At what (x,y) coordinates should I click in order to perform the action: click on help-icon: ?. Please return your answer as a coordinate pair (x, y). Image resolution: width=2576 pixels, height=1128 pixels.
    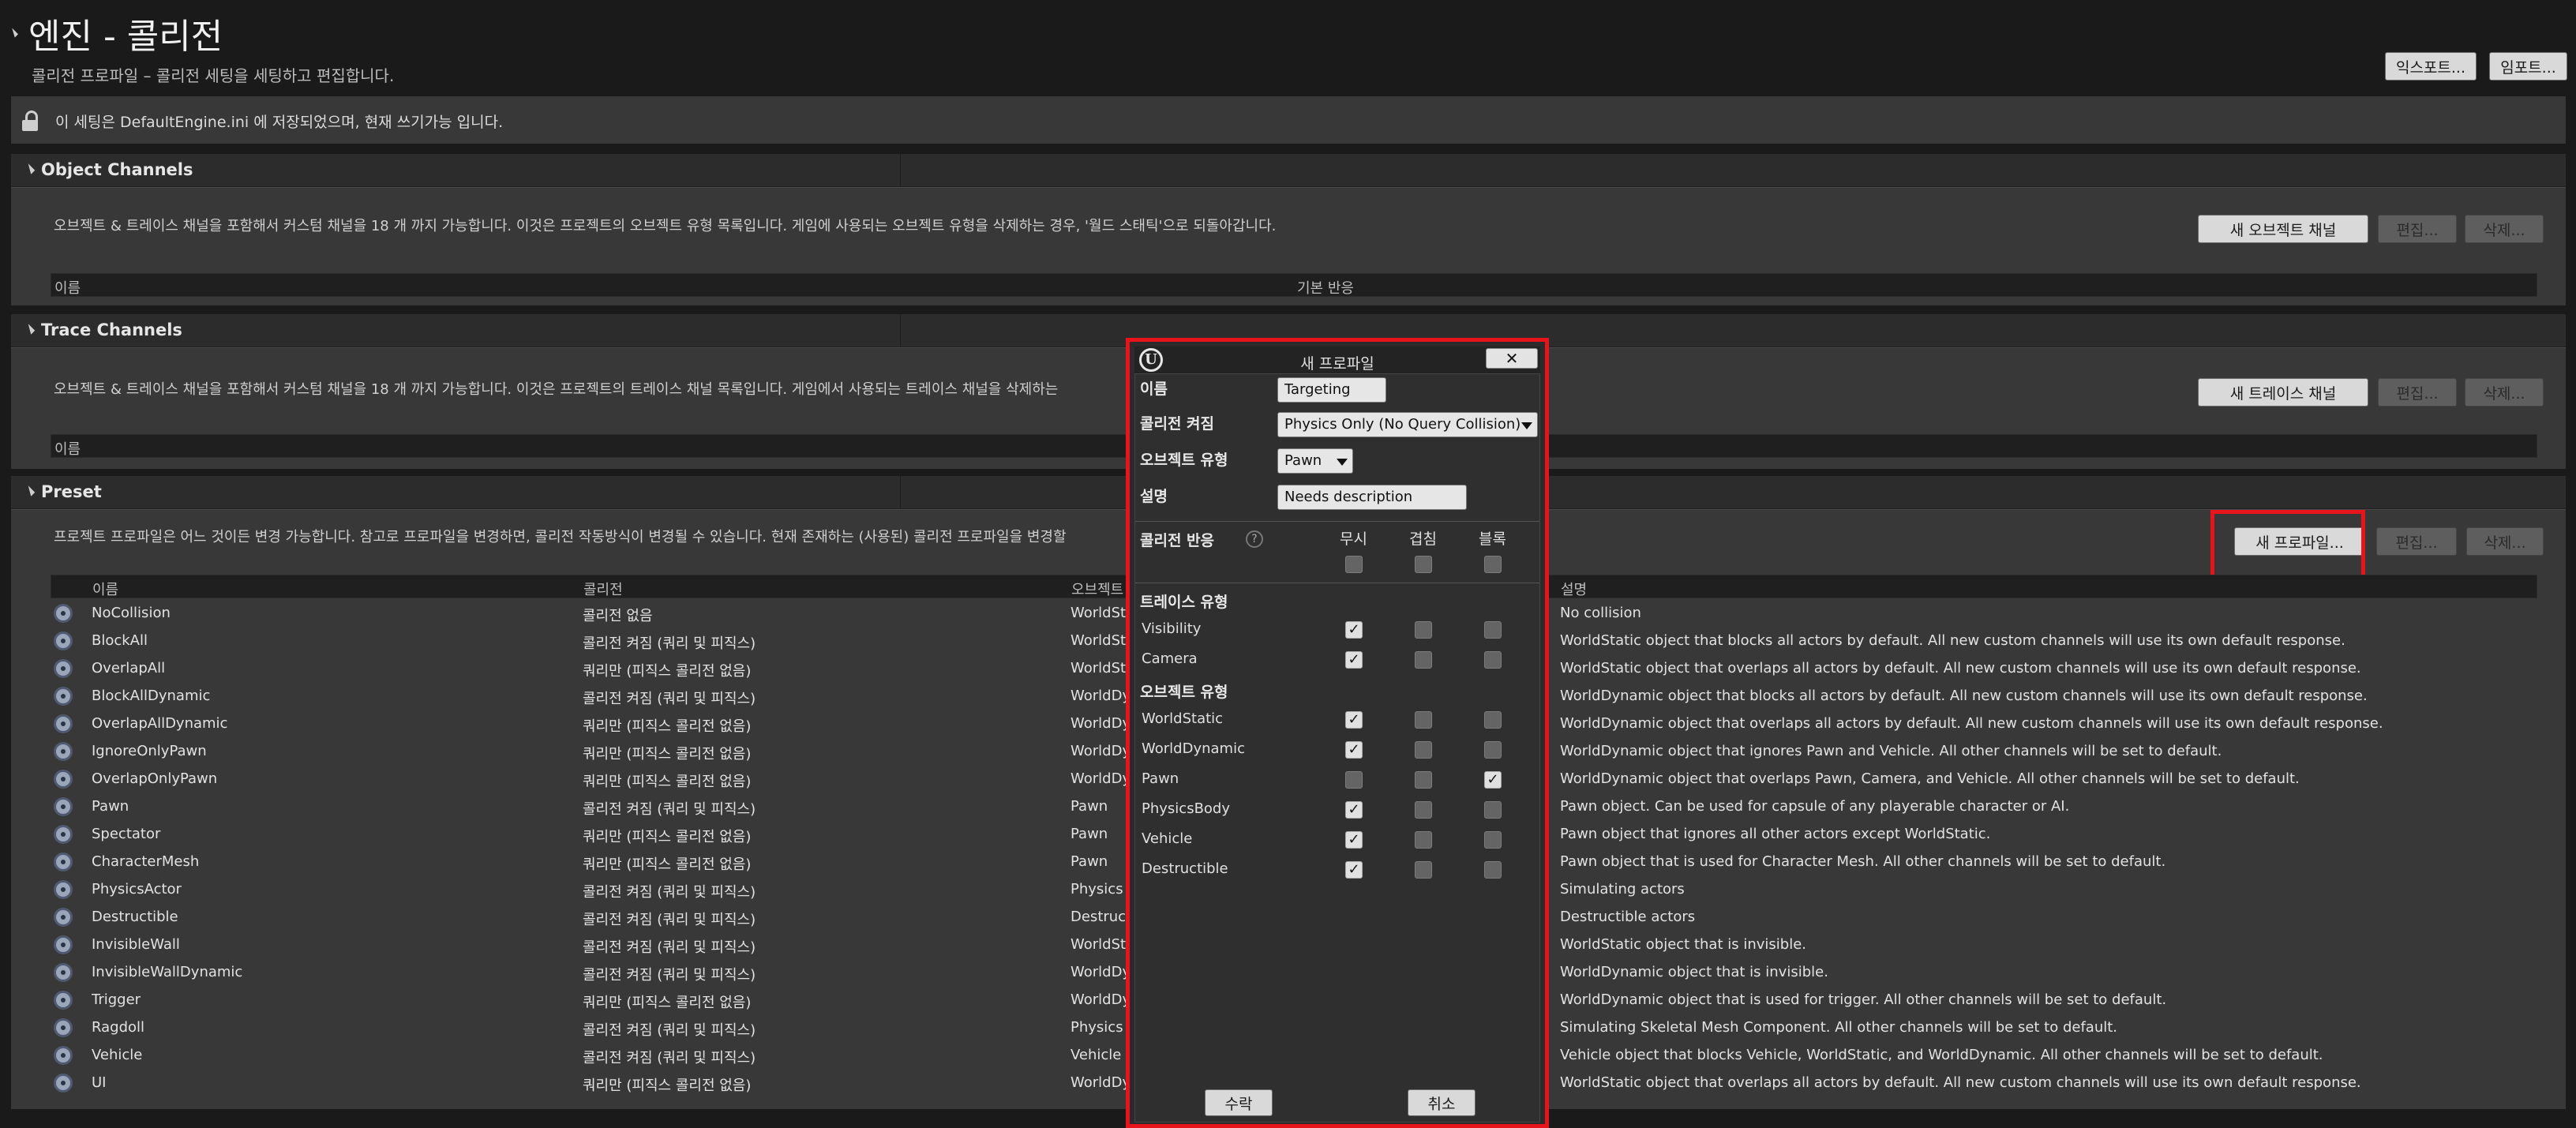
    Looking at the image, I should click on (1254, 539).